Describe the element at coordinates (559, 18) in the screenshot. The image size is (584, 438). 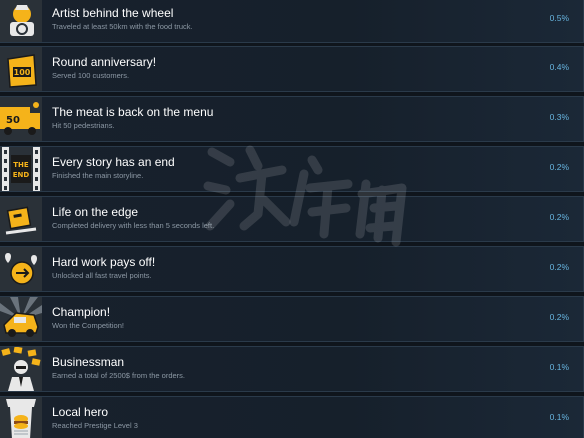
I see `achievement-percent: 0.5%` at that location.